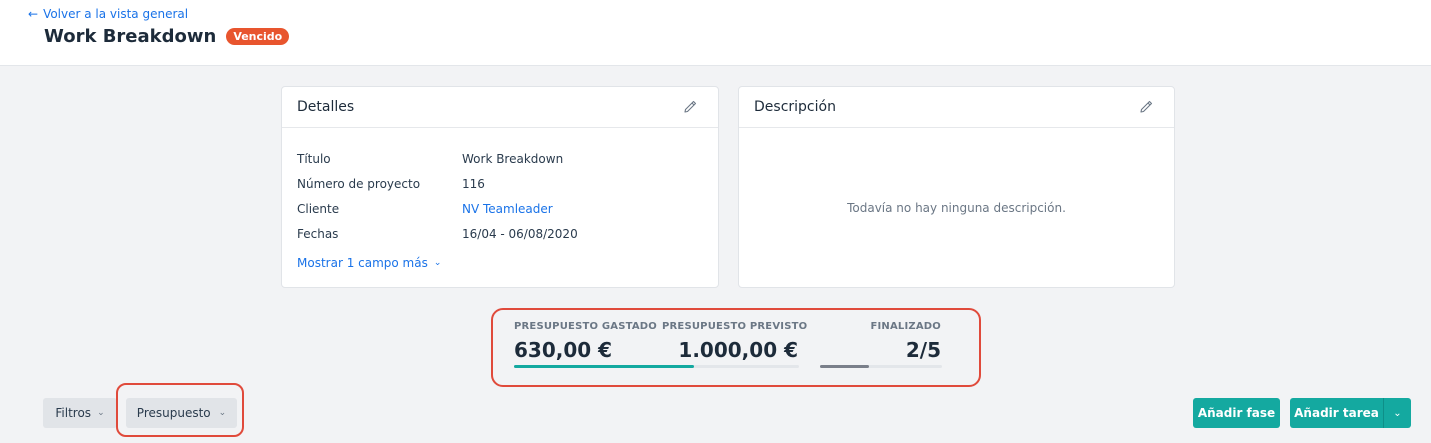  I want to click on show-more-label: Mostrar 1 campo más, so click(362, 263).